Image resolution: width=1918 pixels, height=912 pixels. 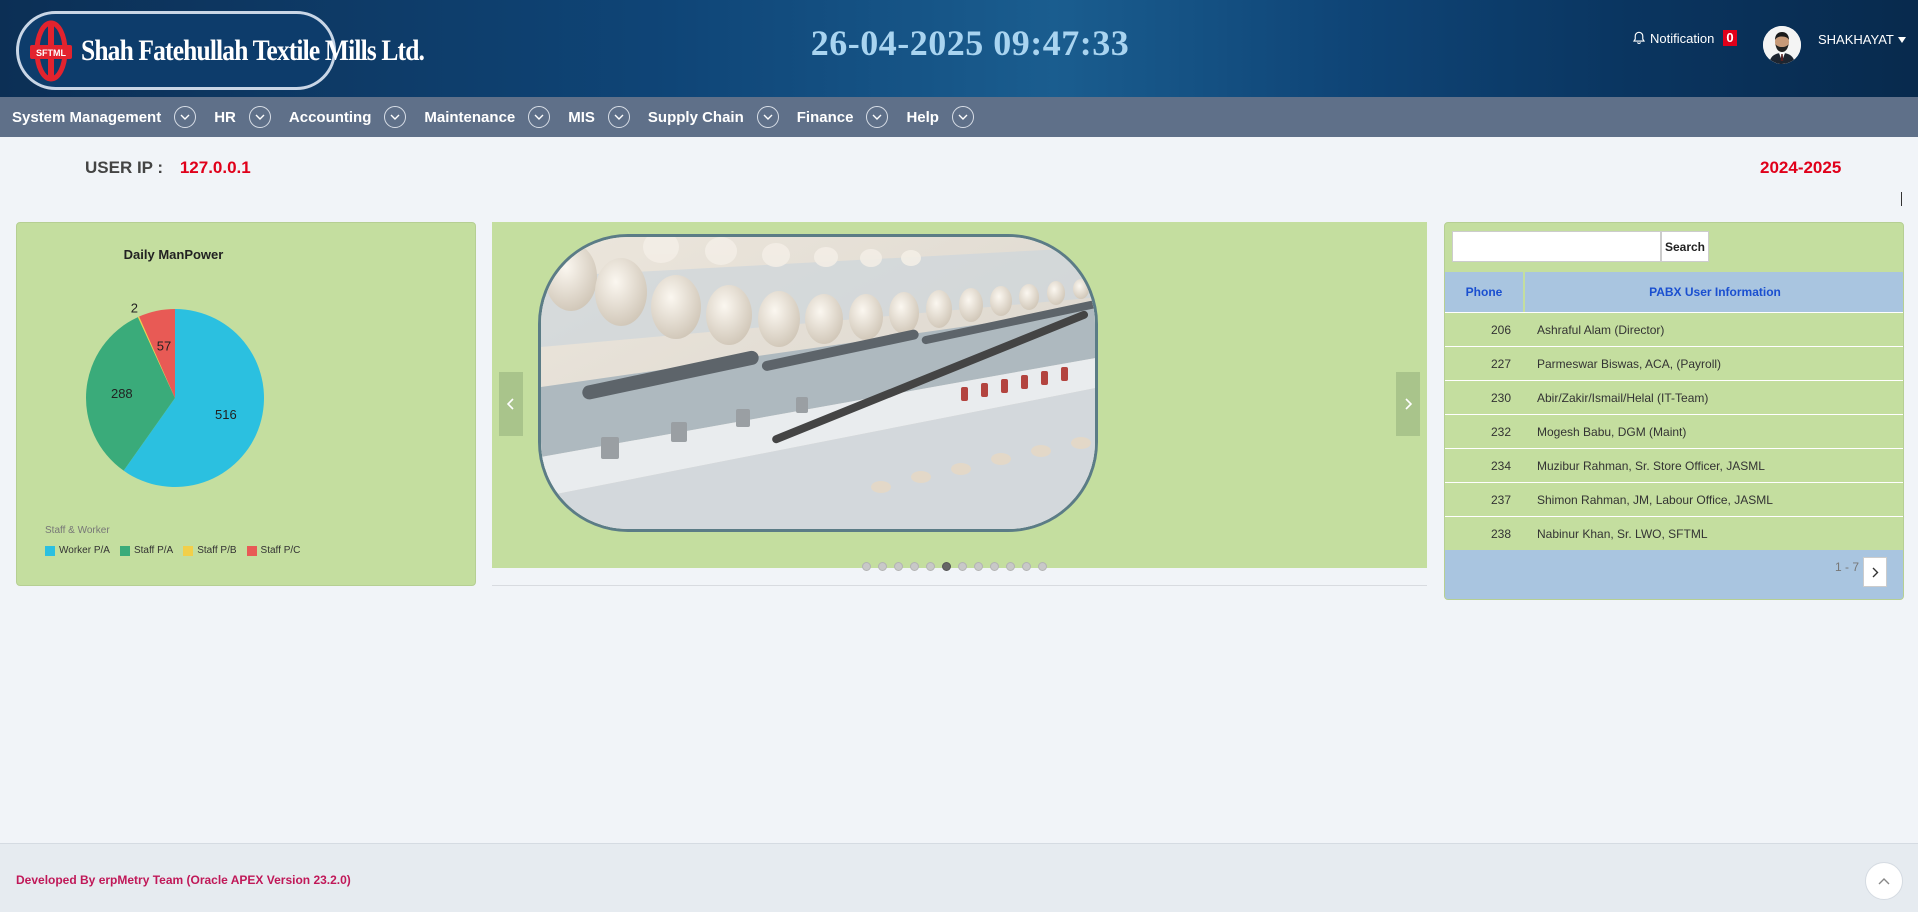 I want to click on logo-seal-icon: SFTML, so click(x=51, y=51).